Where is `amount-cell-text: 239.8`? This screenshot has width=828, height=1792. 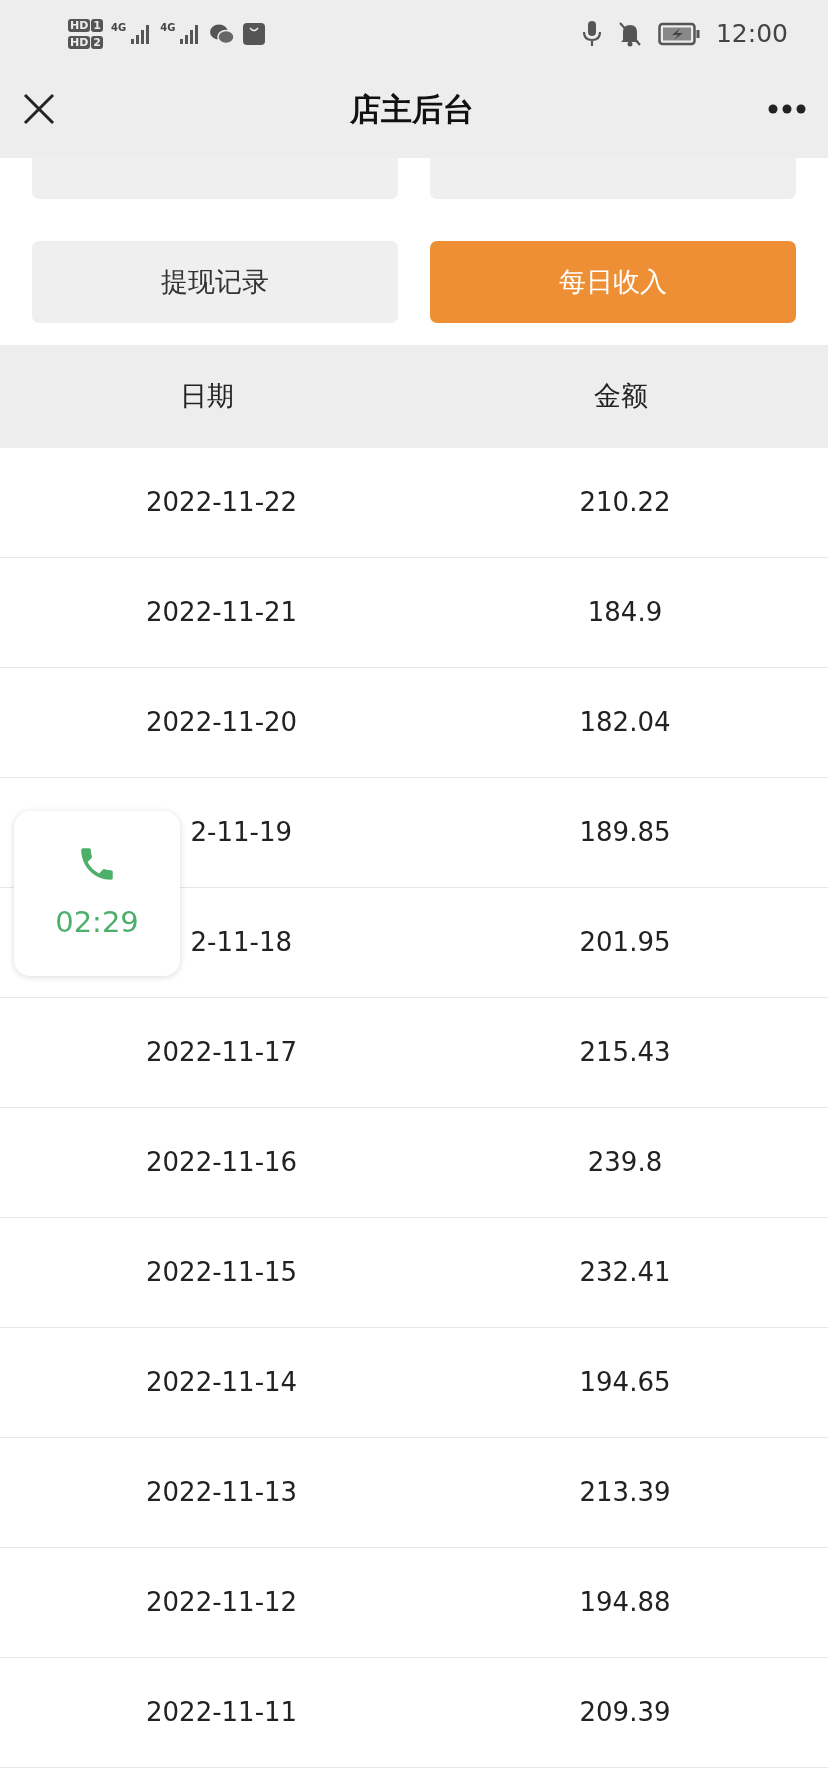 amount-cell-text: 239.8 is located at coordinates (625, 1162).